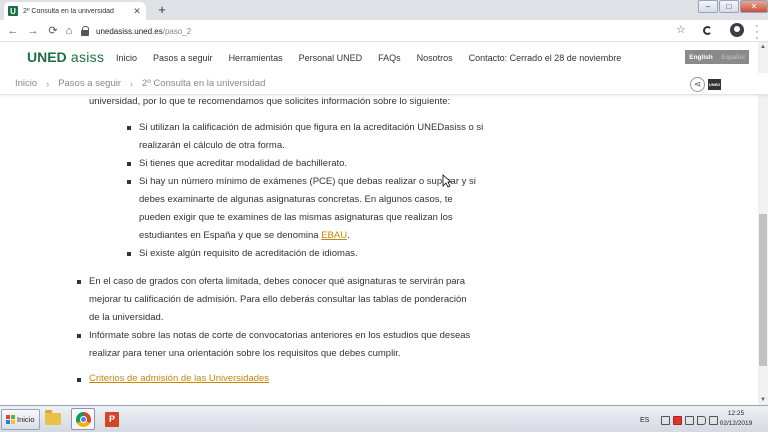 This screenshot has height=432, width=768. I want to click on maximize-button: □, so click(729, 6).